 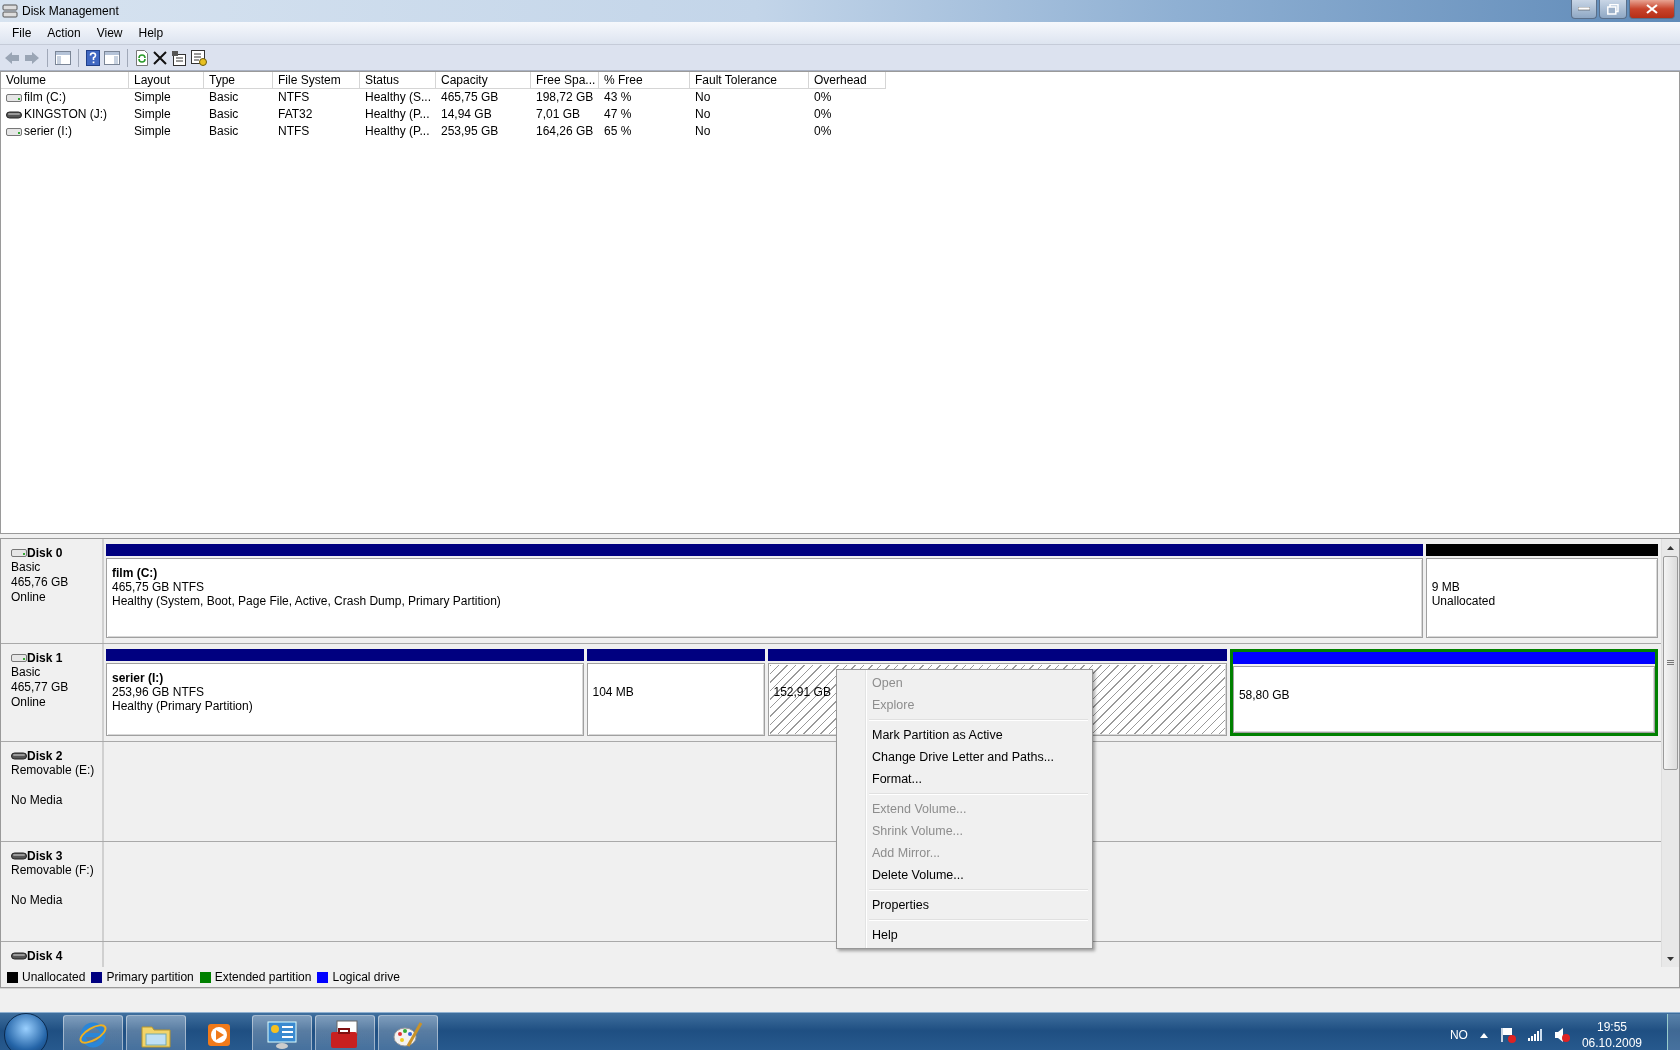 I want to click on legend-label: Extended partition, so click(x=263, y=977).